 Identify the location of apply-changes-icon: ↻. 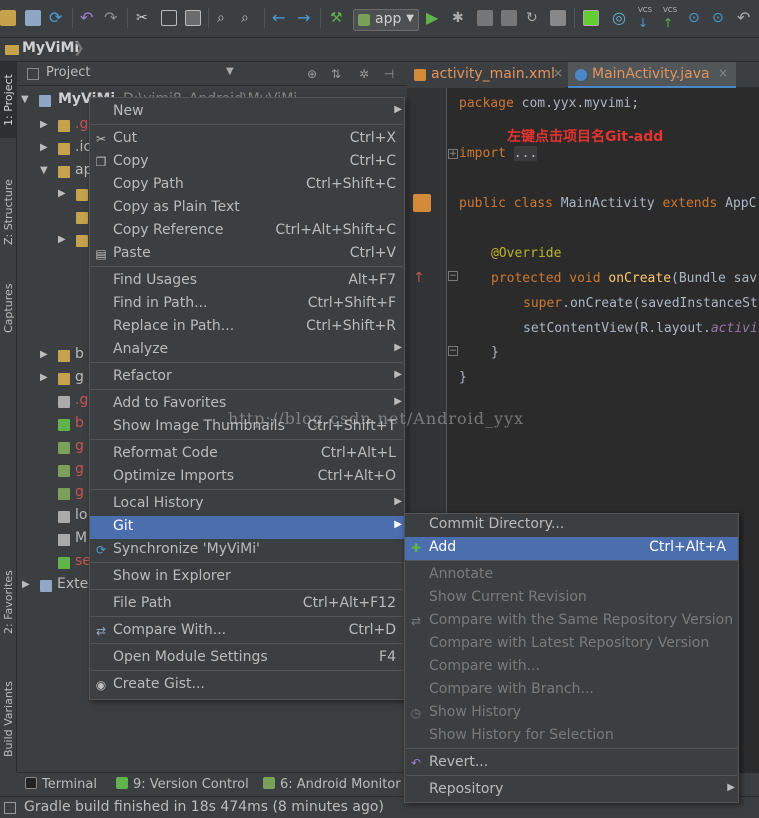
(534, 18).